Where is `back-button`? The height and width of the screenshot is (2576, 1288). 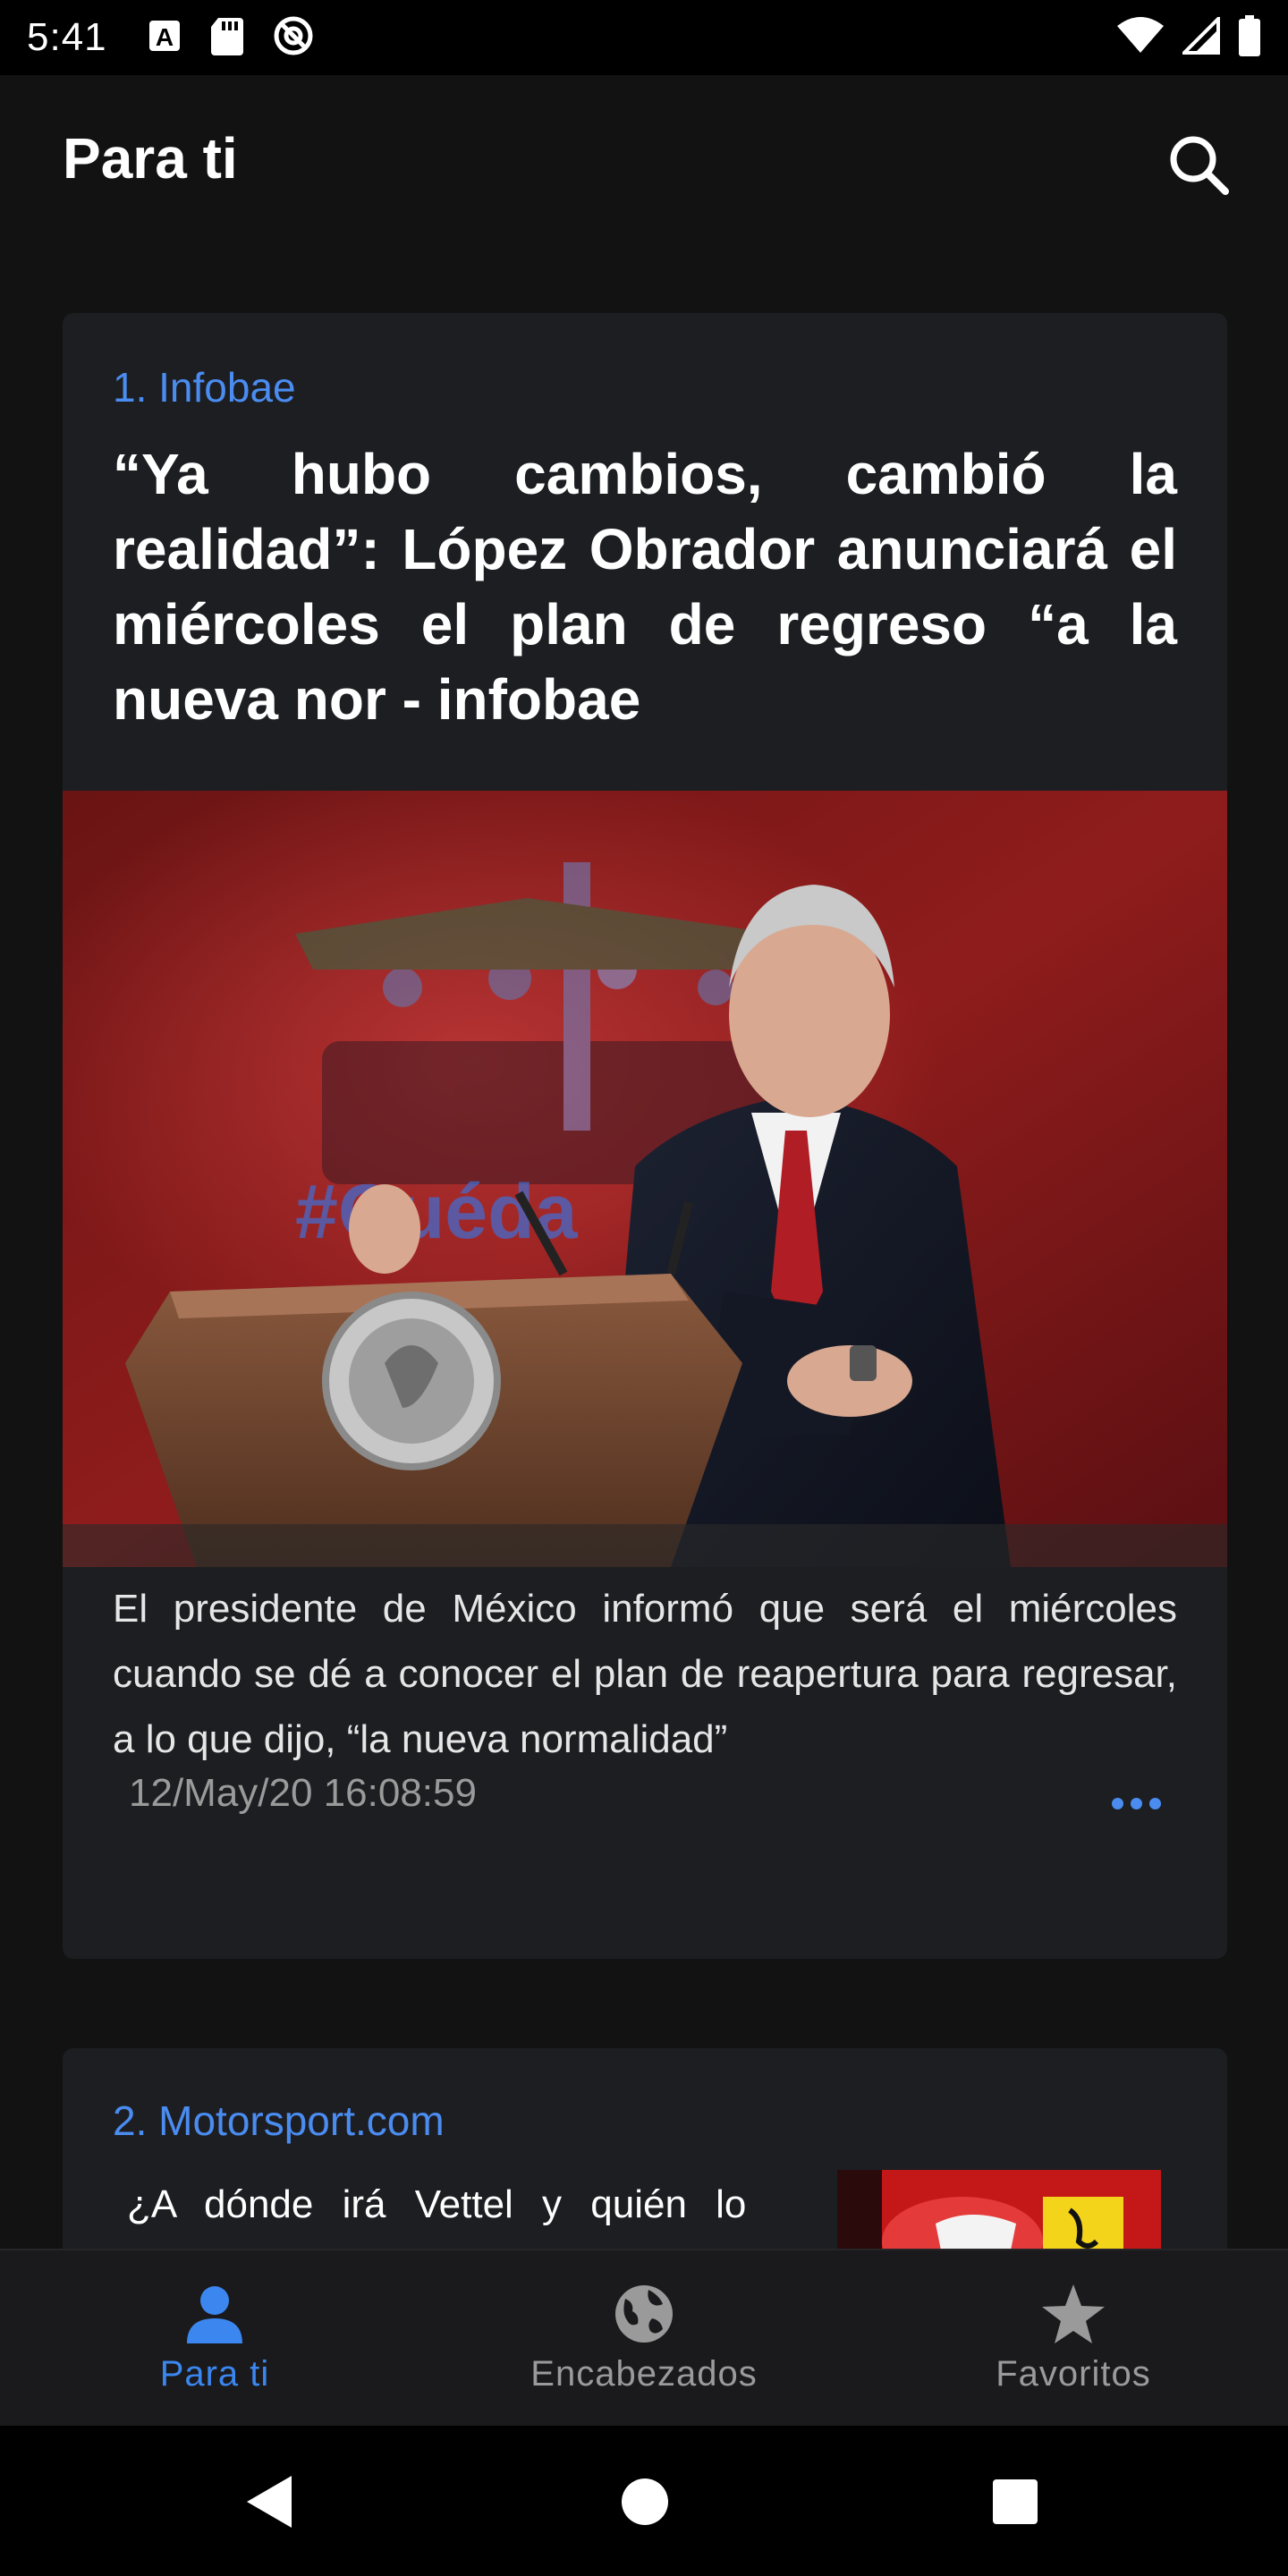 back-button is located at coordinates (271, 2501).